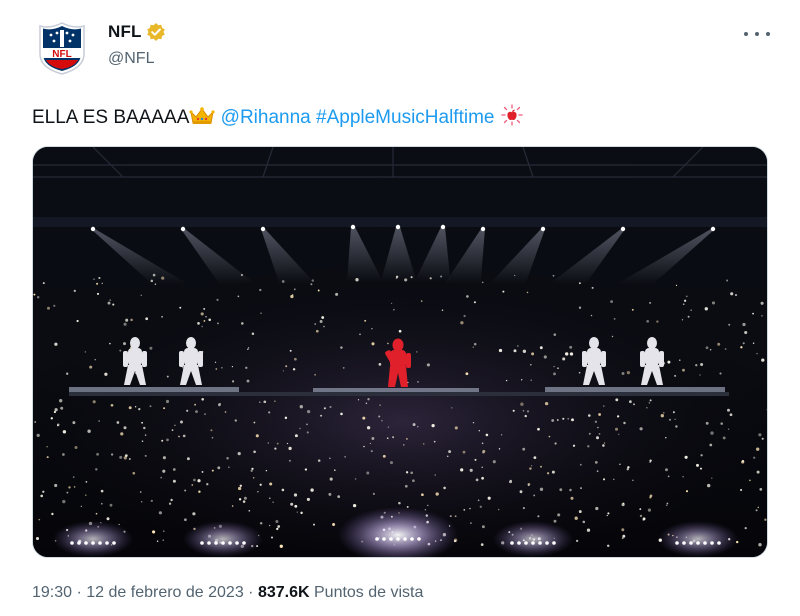  Describe the element at coordinates (61, 54) in the screenshot. I see `avatar-text: NFL` at that location.